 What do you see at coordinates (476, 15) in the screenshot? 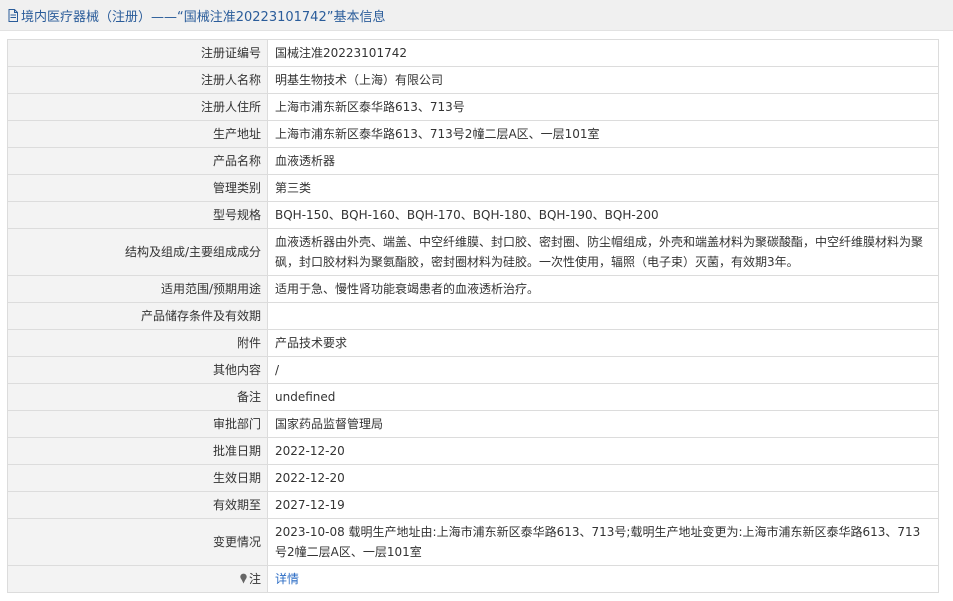
I see `page-header: 境内医疗器械（注册）——“国械注准20223101742”基本信息` at bounding box center [476, 15].